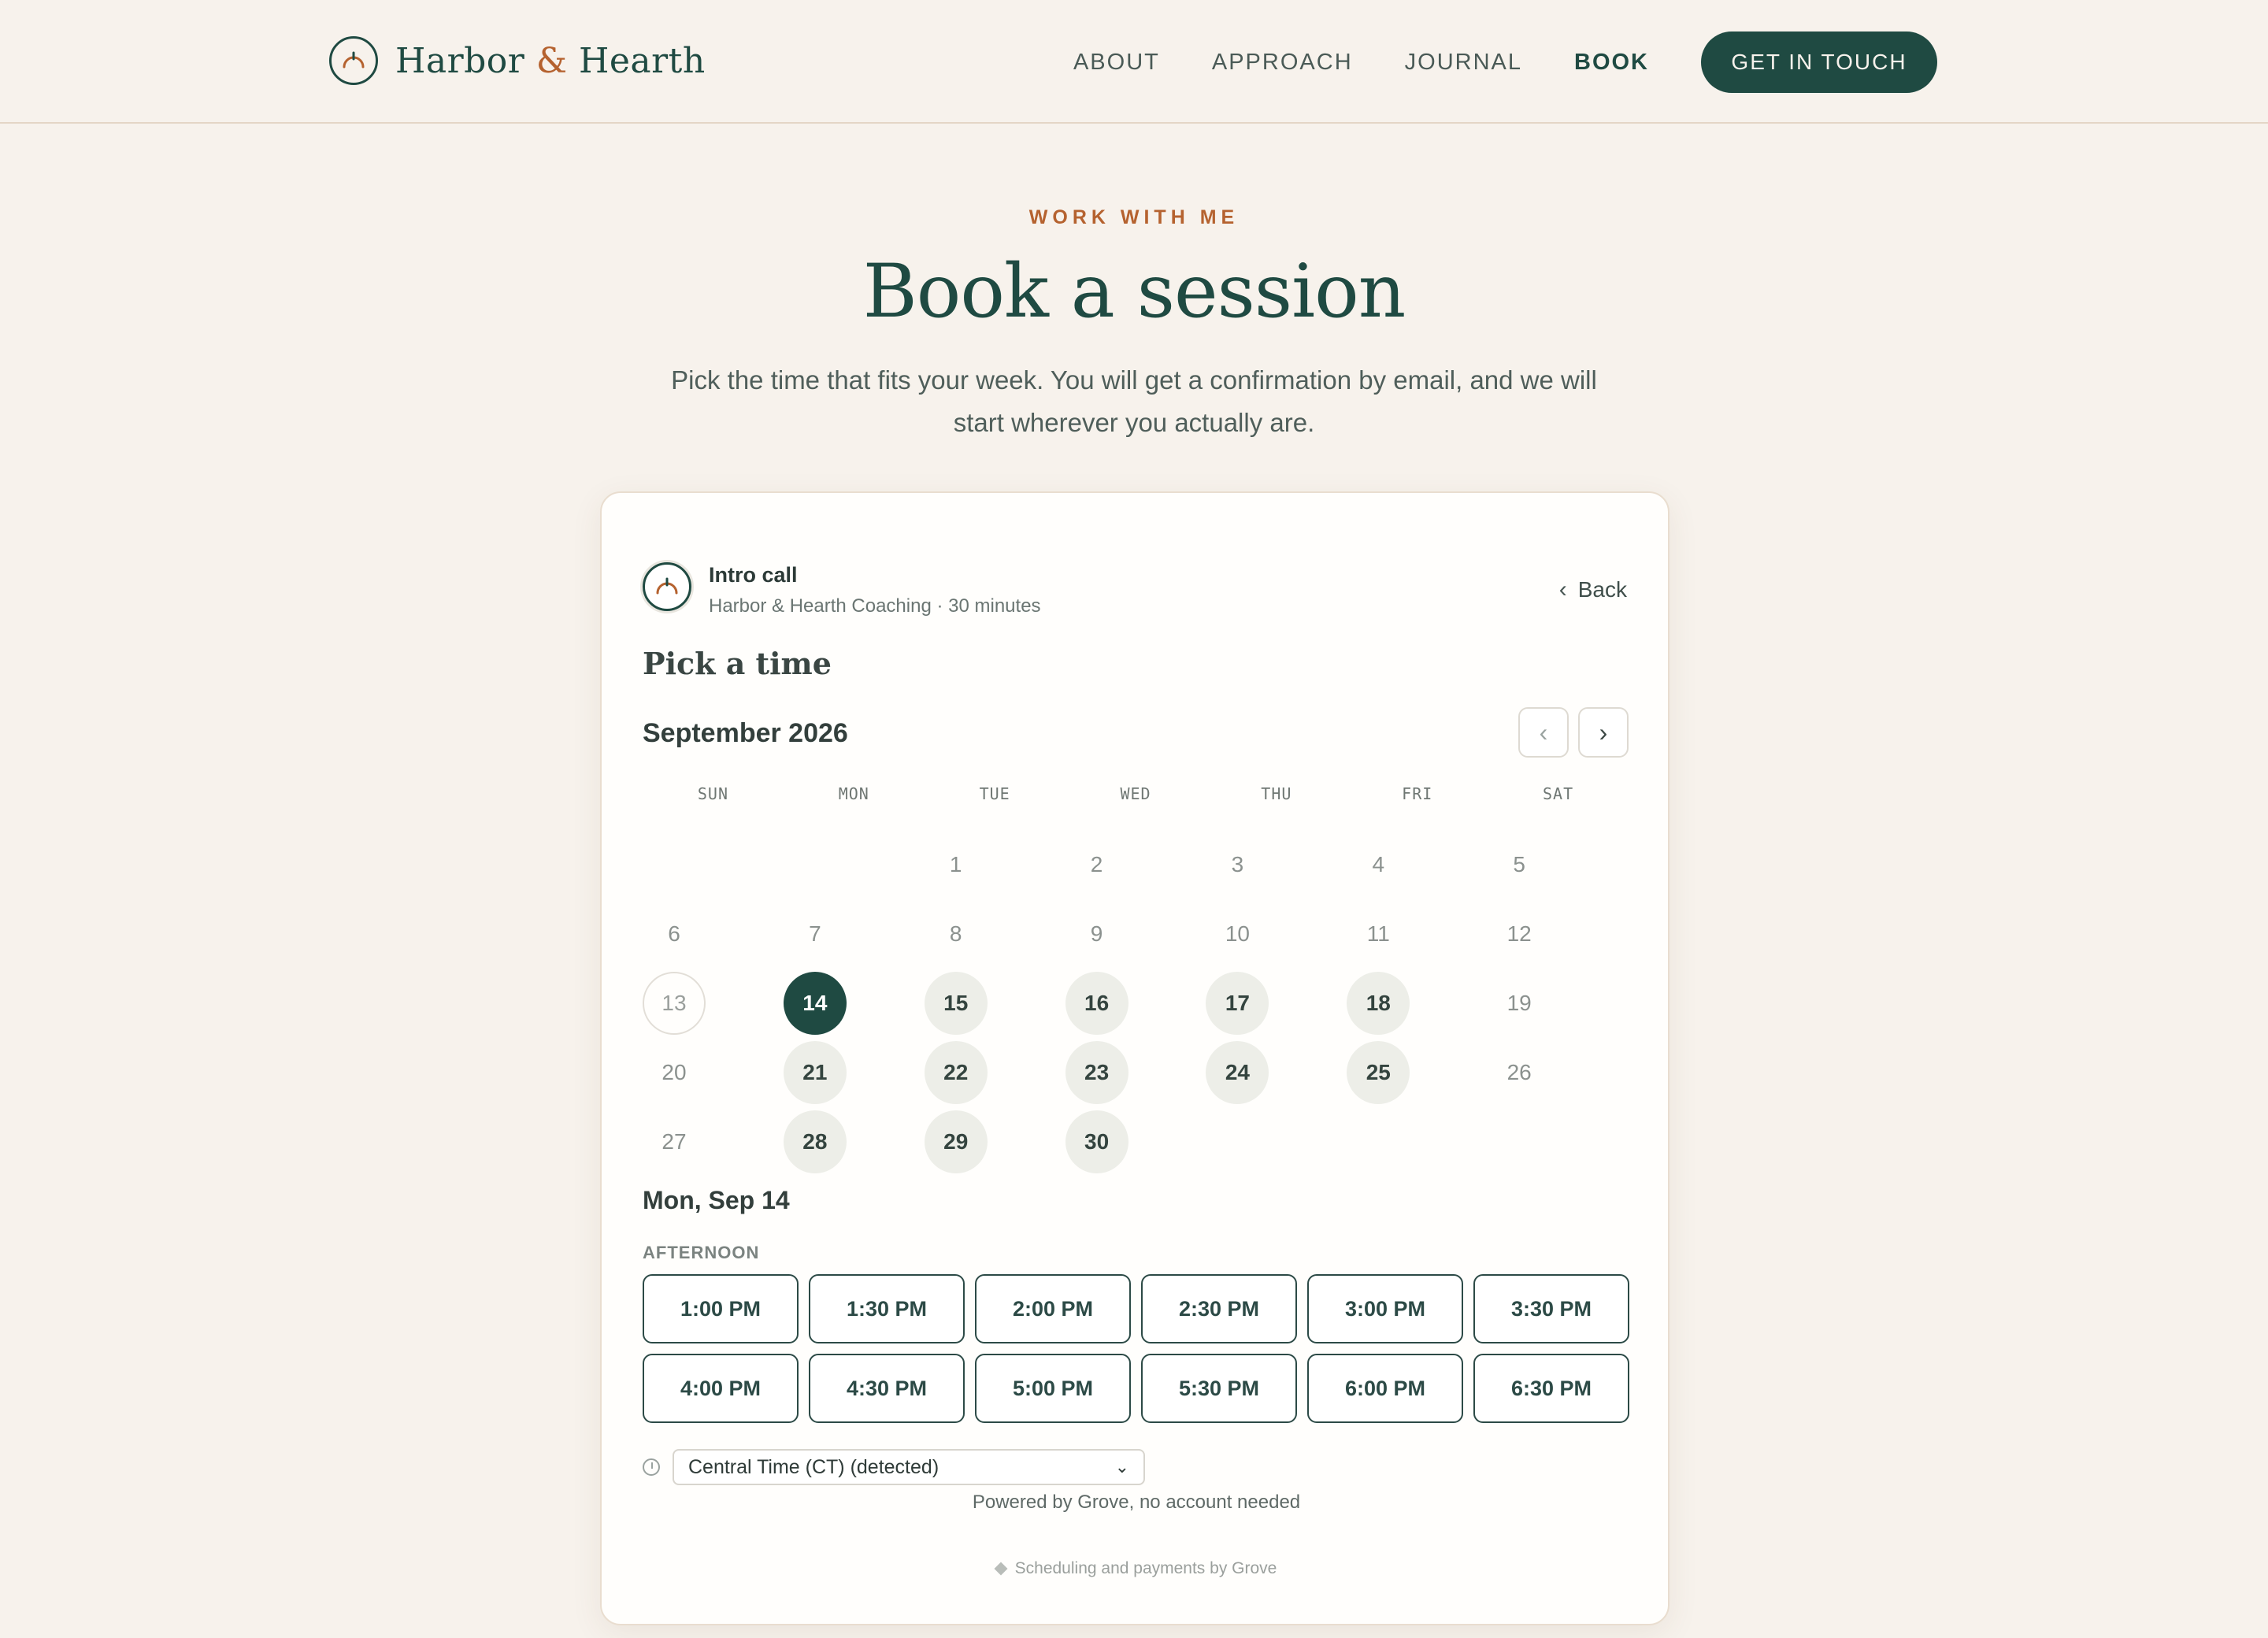  What do you see at coordinates (1551, 1308) in the screenshot?
I see `time-slot-button: 3:30 PM` at bounding box center [1551, 1308].